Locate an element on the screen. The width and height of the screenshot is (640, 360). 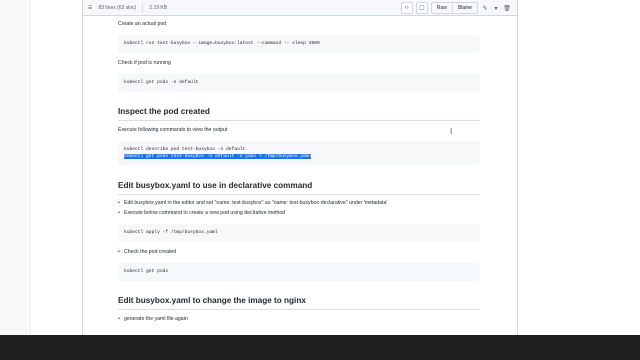
divider is located at coordinates (143, 8).